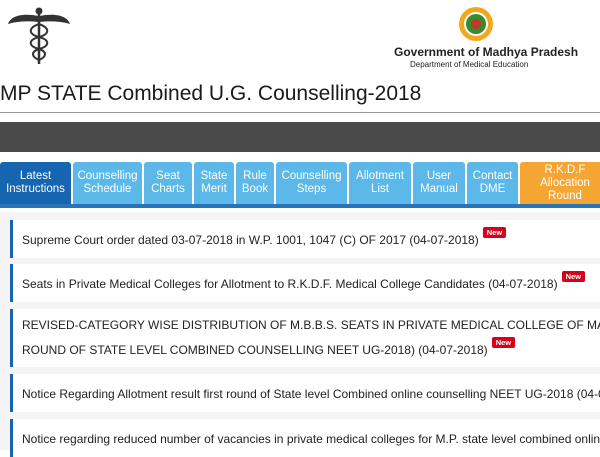  Describe the element at coordinates (255, 183) in the screenshot. I see `tab-rule-book: Rule Book` at that location.